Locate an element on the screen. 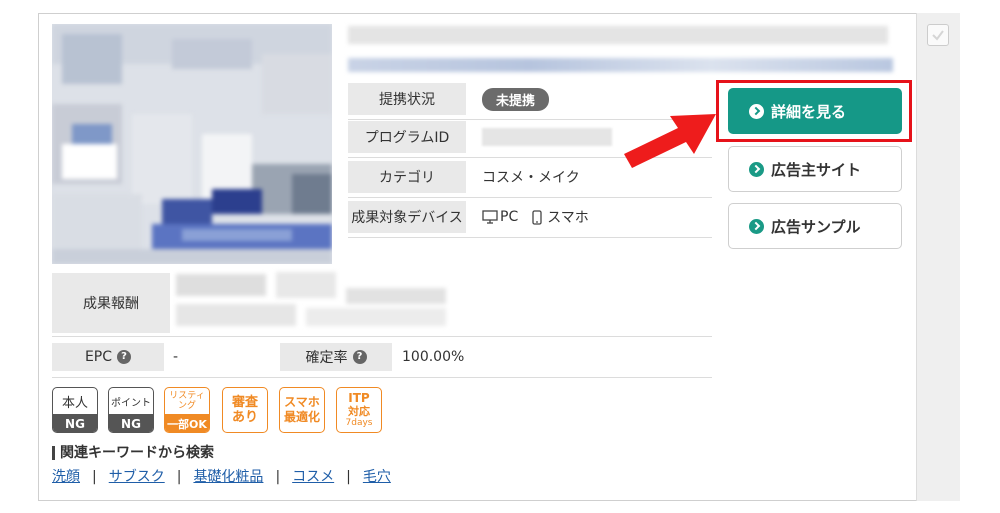  keyword-link: 基礎化粧品 is located at coordinates (228, 477).